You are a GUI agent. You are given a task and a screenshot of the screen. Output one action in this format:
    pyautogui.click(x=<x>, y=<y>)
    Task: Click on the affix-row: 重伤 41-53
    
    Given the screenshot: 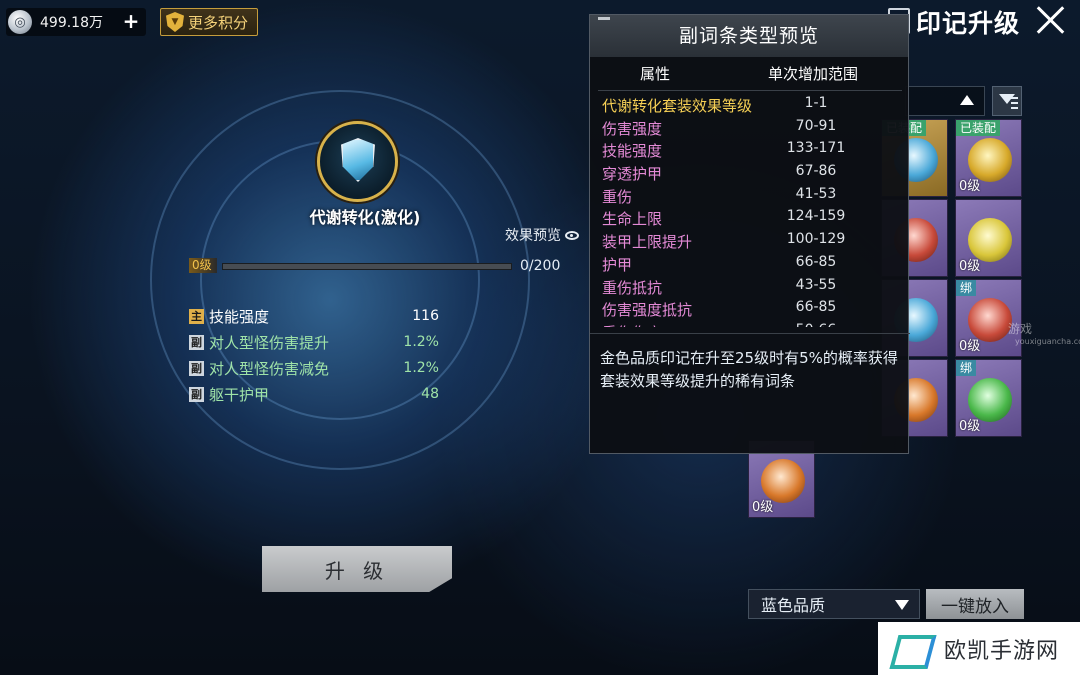 What is the action you would take?
    pyautogui.click(x=750, y=197)
    